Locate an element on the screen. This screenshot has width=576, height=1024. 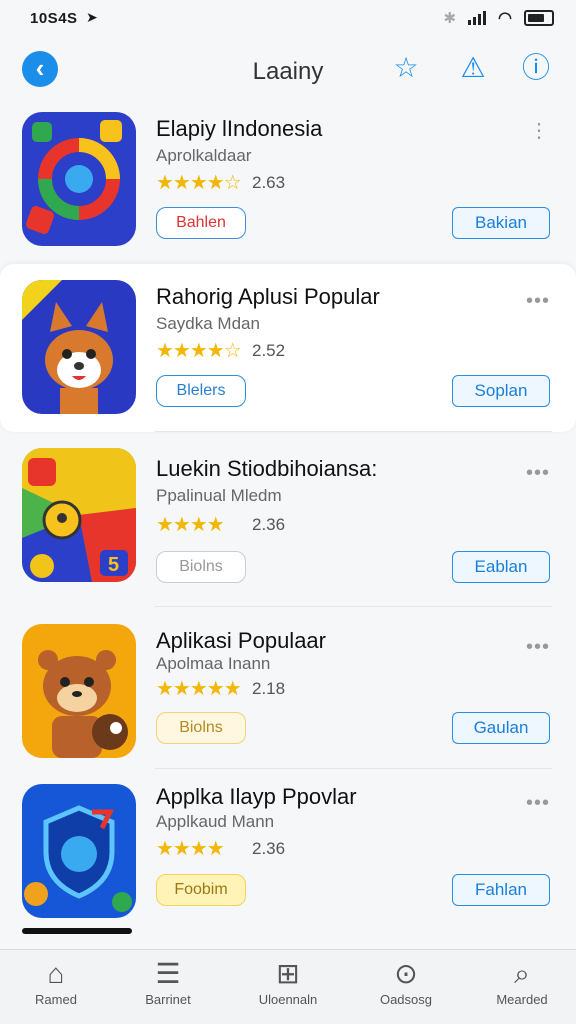
svg-text: 5 is located at coordinates (113, 565).